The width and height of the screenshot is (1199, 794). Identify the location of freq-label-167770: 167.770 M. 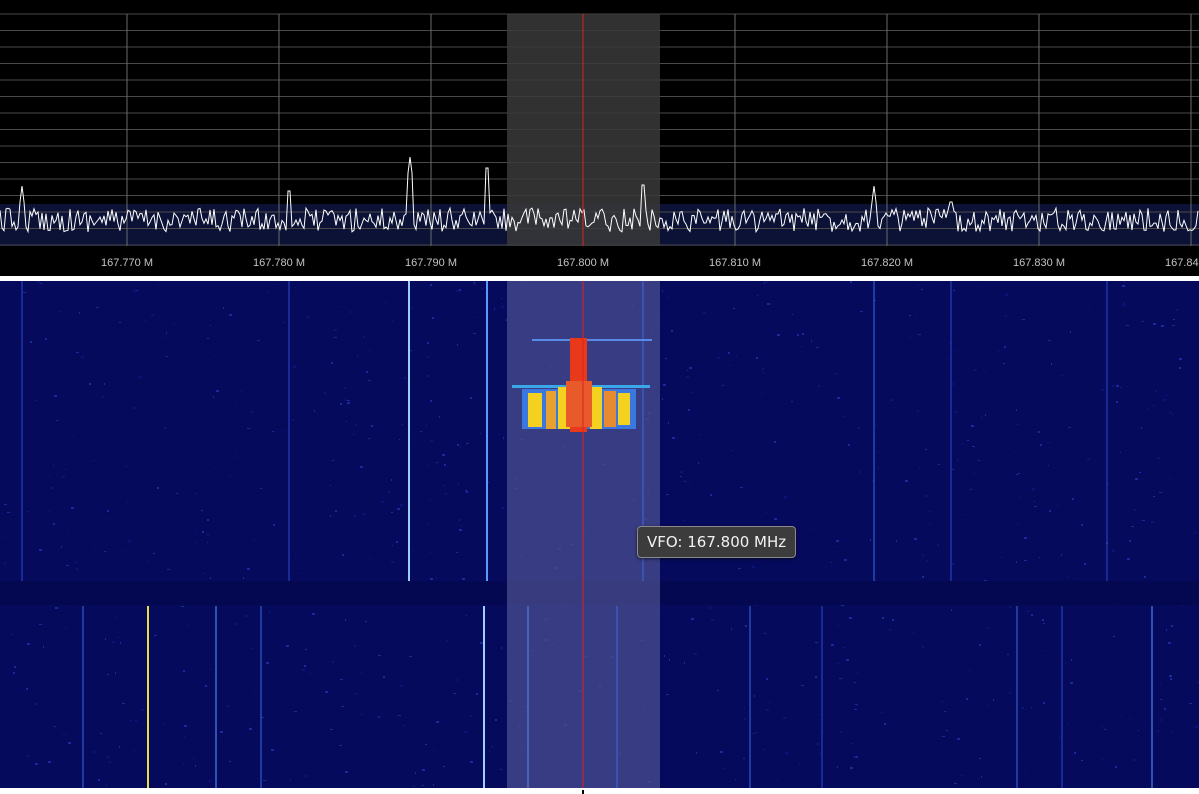
(127, 263).